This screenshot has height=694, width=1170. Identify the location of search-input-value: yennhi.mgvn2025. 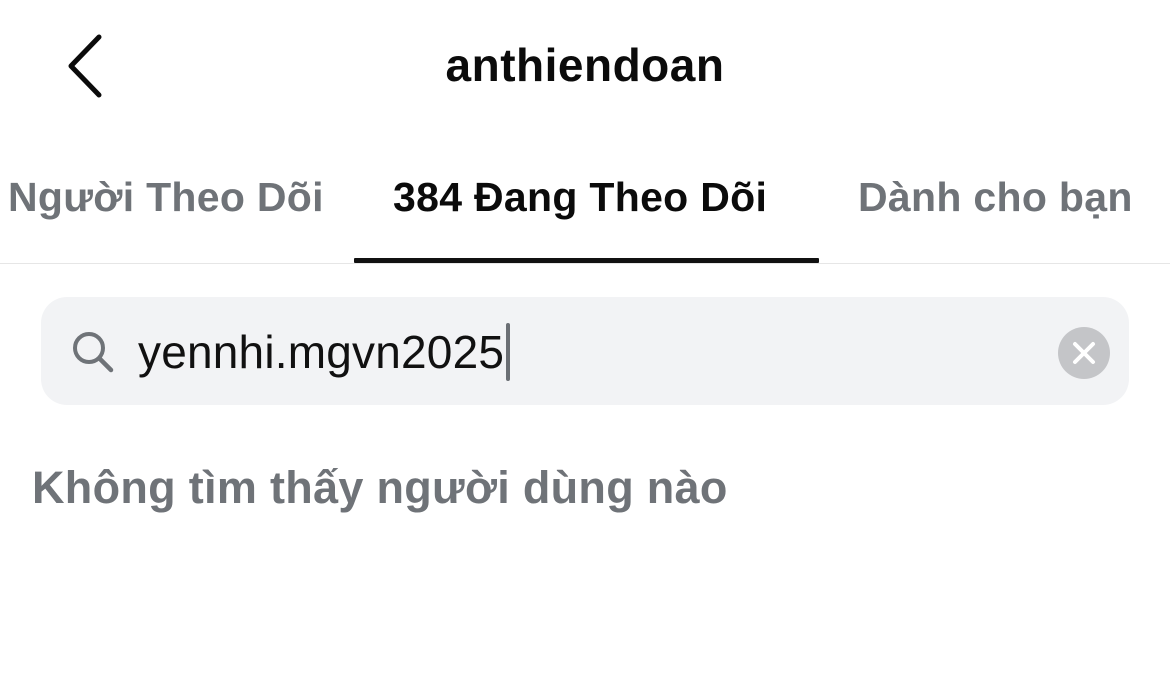
(321, 352).